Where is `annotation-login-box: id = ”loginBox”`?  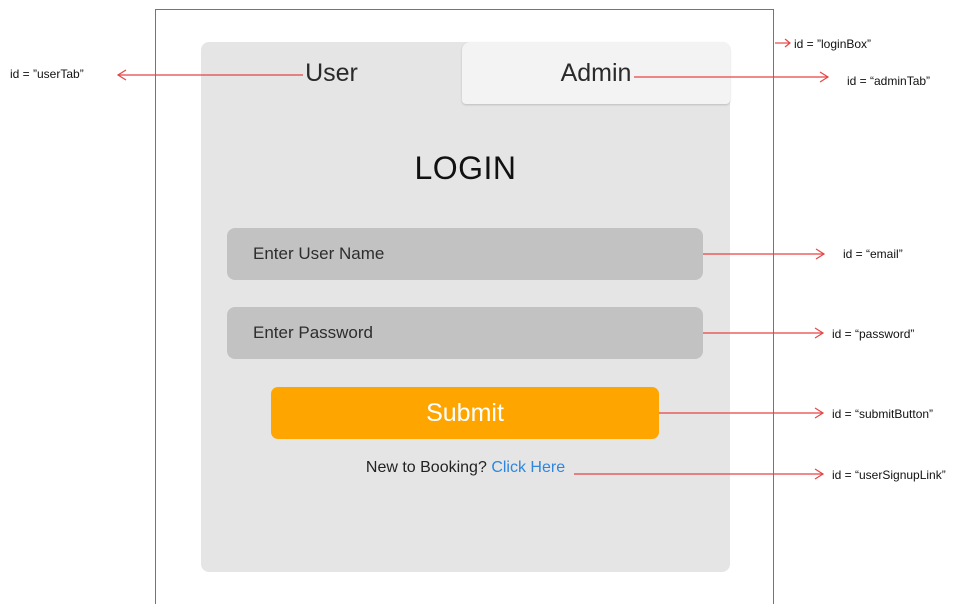
annotation-login-box: id = ”loginBox” is located at coordinates (833, 44).